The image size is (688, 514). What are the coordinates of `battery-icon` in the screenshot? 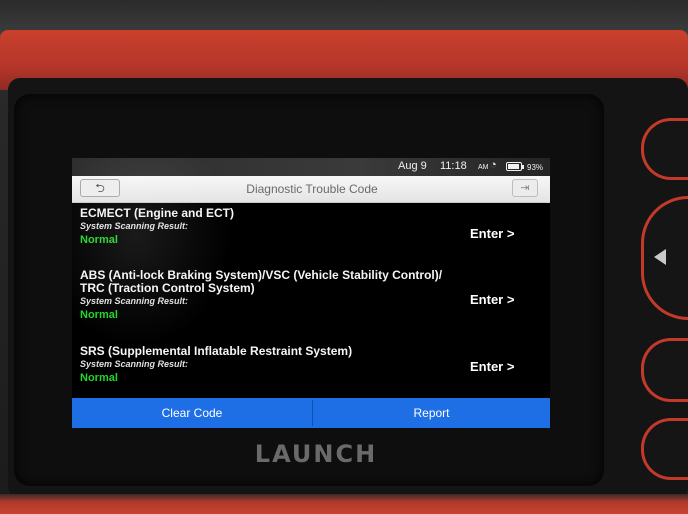 It's located at (514, 166).